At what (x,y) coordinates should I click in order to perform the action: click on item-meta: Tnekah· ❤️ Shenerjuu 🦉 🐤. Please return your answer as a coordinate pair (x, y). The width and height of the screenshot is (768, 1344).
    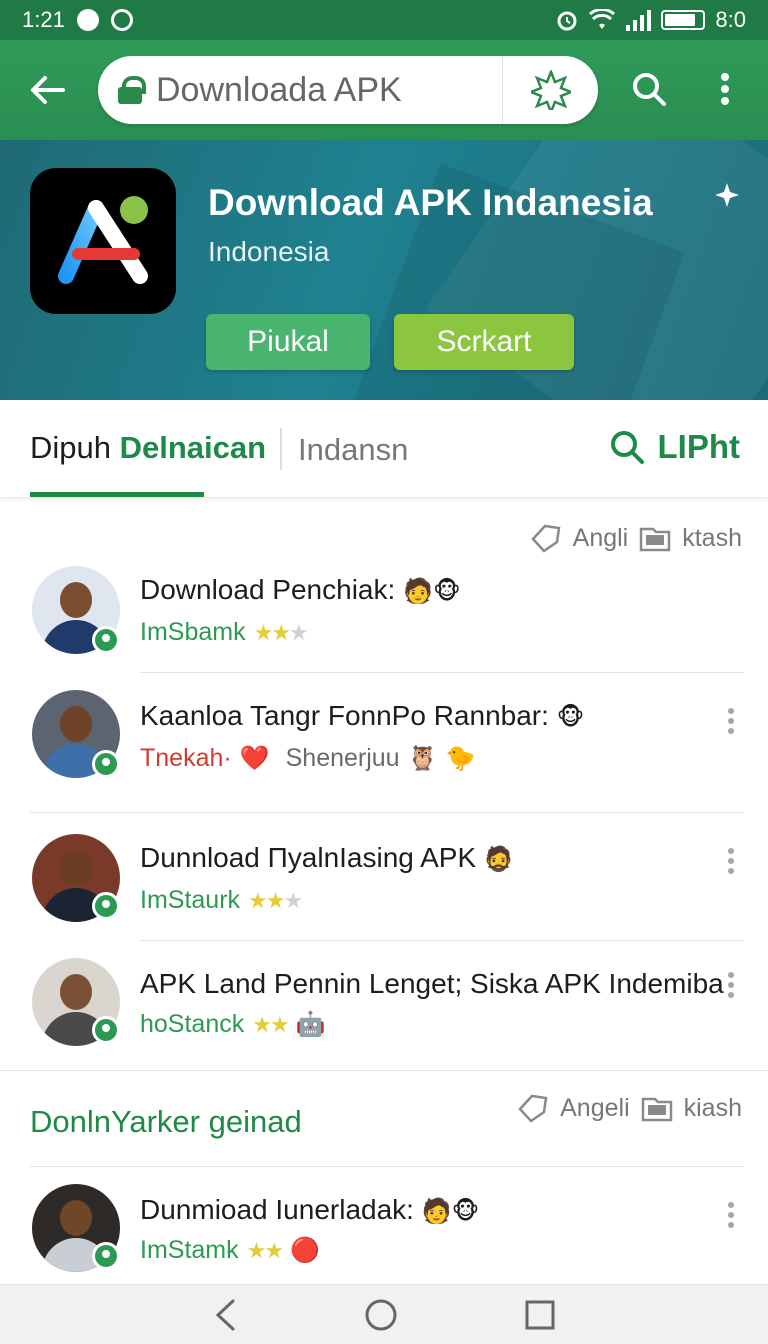
    Looking at the image, I should click on (307, 758).